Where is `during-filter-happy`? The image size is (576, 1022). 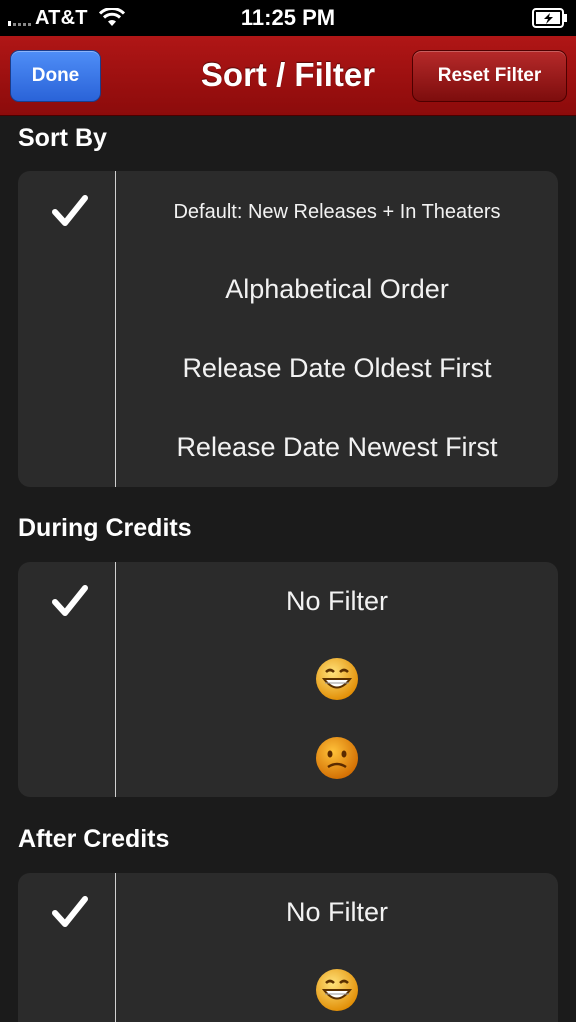 during-filter-happy is located at coordinates (337, 678).